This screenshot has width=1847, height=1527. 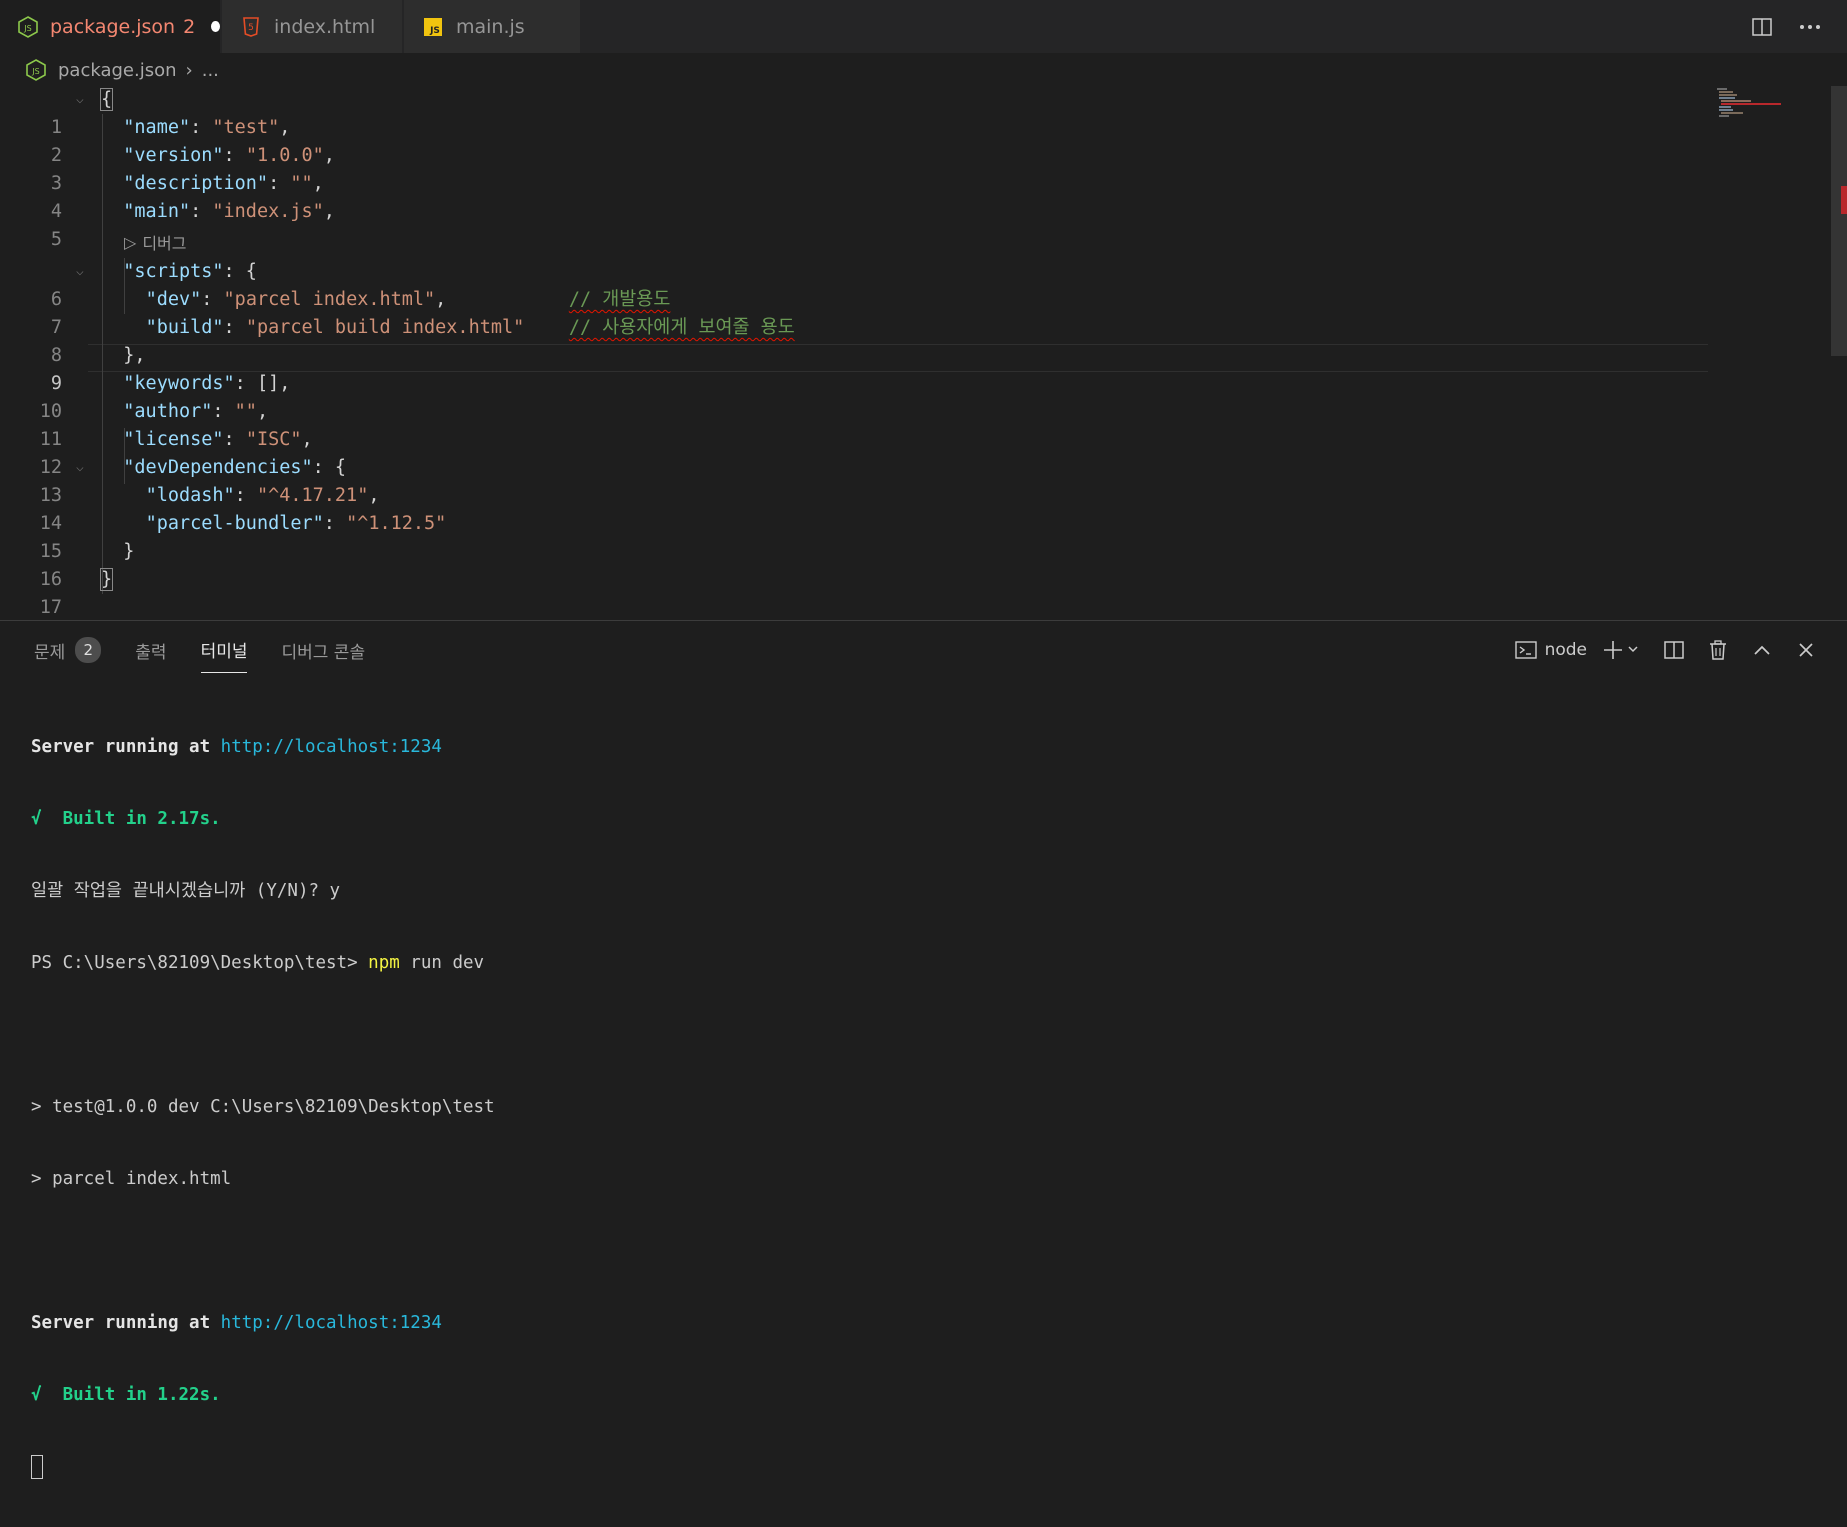 I want to click on minimap, so click(x=1772, y=106).